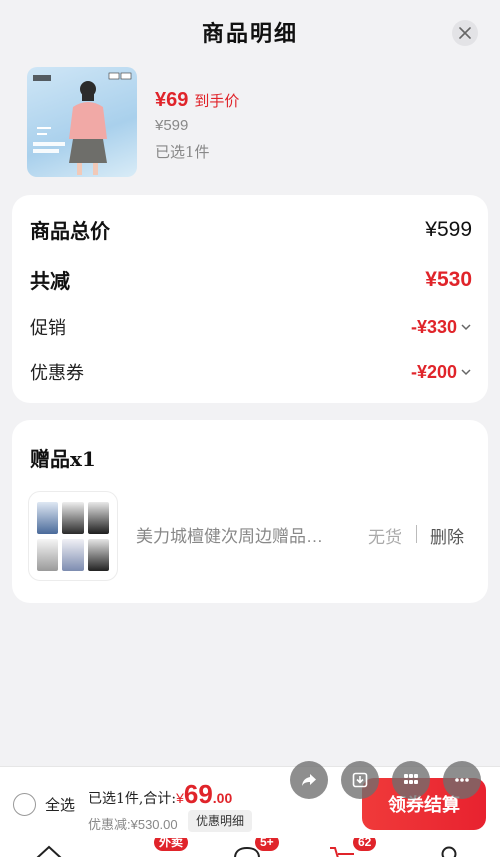 The image size is (500, 857). I want to click on product-photo-graphic, so click(82, 123).